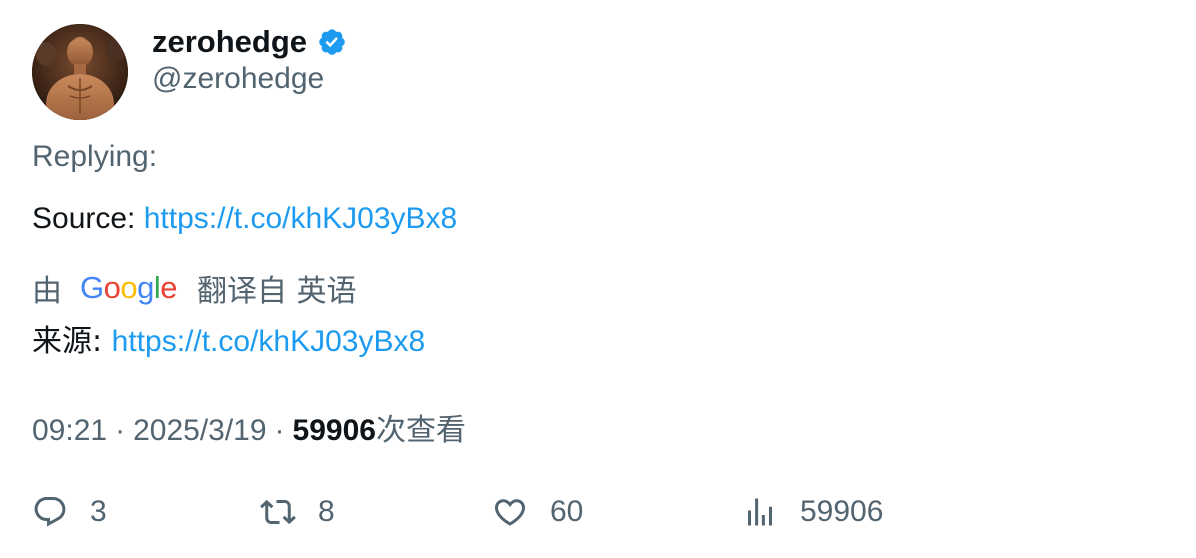 This screenshot has height=558, width=1196. Describe the element at coordinates (326, 511) in the screenshot. I see `retweet-count: 8` at that location.